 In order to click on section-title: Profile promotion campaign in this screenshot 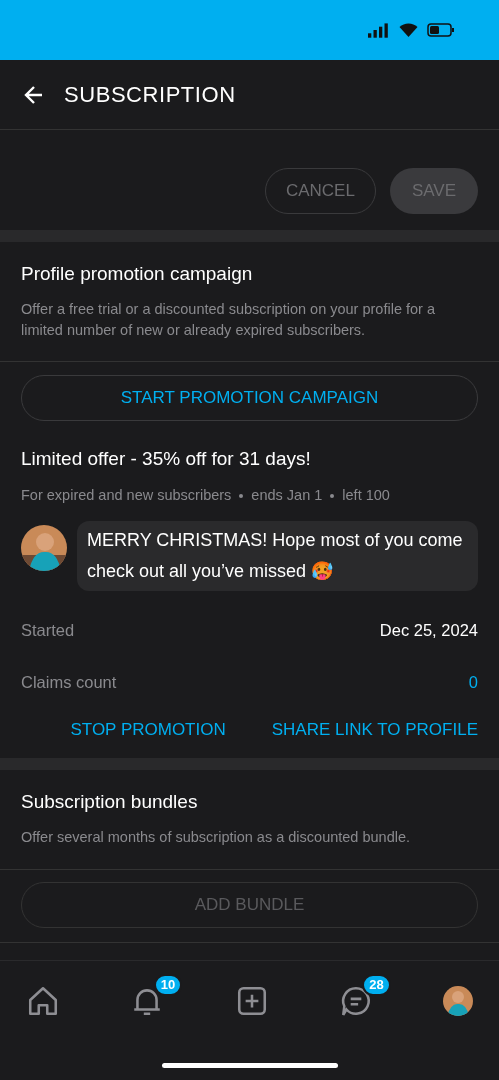, I will do `click(137, 274)`.